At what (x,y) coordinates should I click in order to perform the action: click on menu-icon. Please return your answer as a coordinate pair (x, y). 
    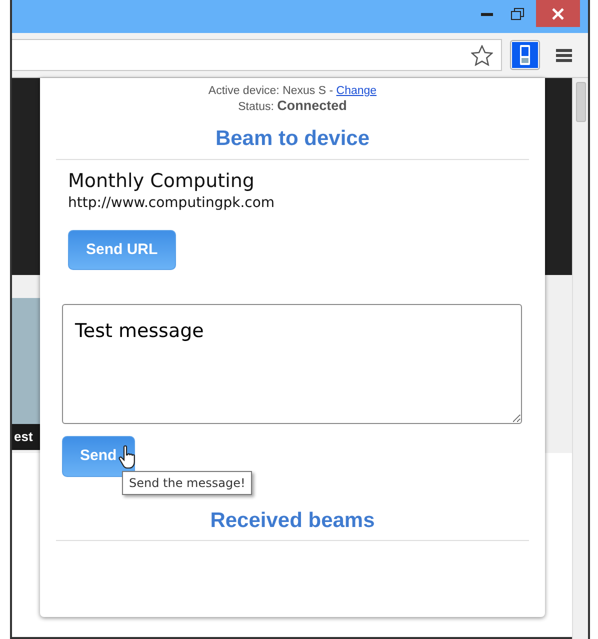
    Looking at the image, I should click on (564, 55).